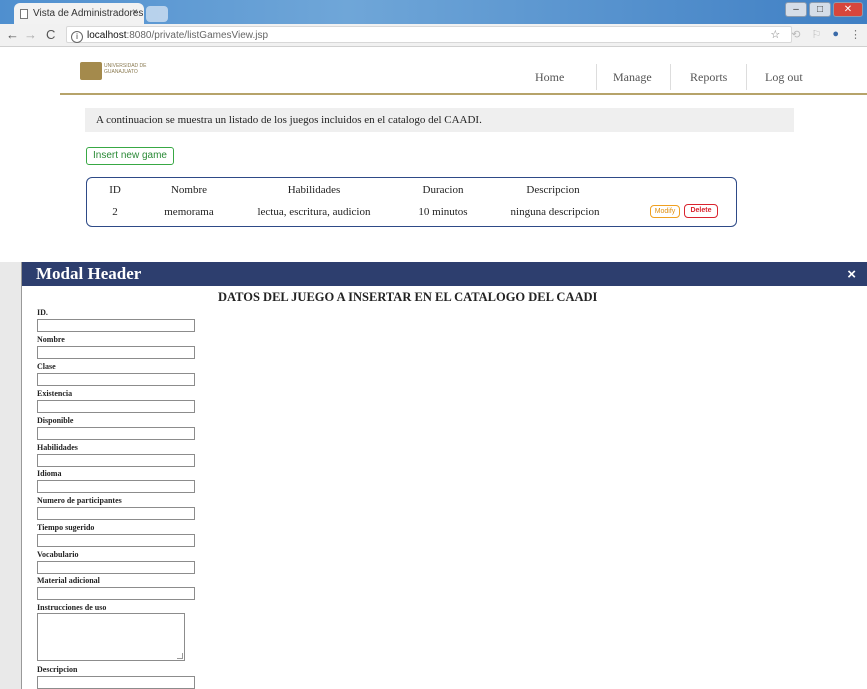 Image resolution: width=867 pixels, height=689 pixels. I want to click on header-divider, so click(463, 94).